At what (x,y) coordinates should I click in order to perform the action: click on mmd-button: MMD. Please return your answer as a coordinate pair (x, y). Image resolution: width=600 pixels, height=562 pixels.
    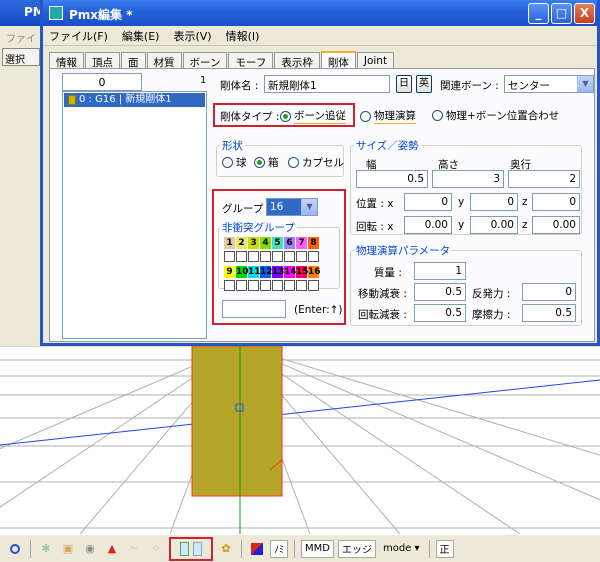
    Looking at the image, I should click on (317, 548).